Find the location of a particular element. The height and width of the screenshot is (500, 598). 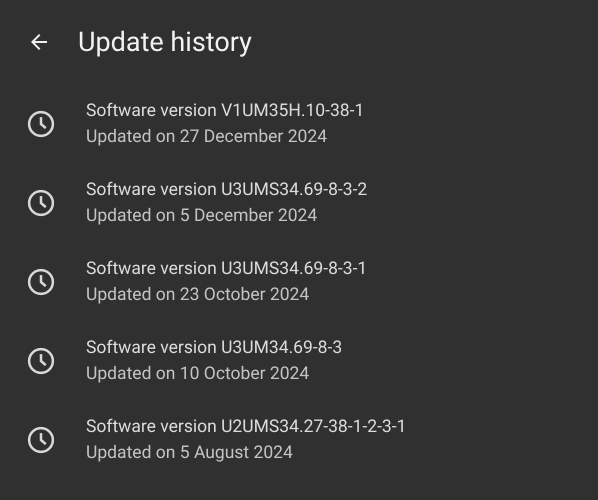

update-date: Updated on 5 December 2024 is located at coordinates (202, 216).